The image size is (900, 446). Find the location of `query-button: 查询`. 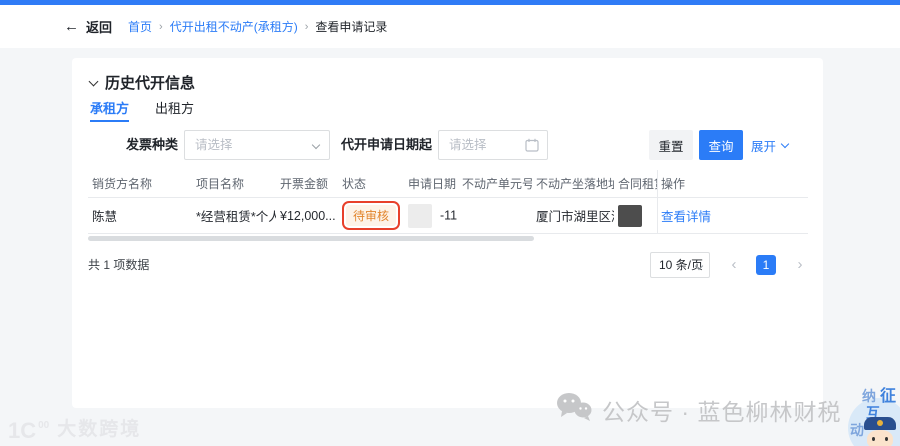

query-button: 查询 is located at coordinates (721, 145).